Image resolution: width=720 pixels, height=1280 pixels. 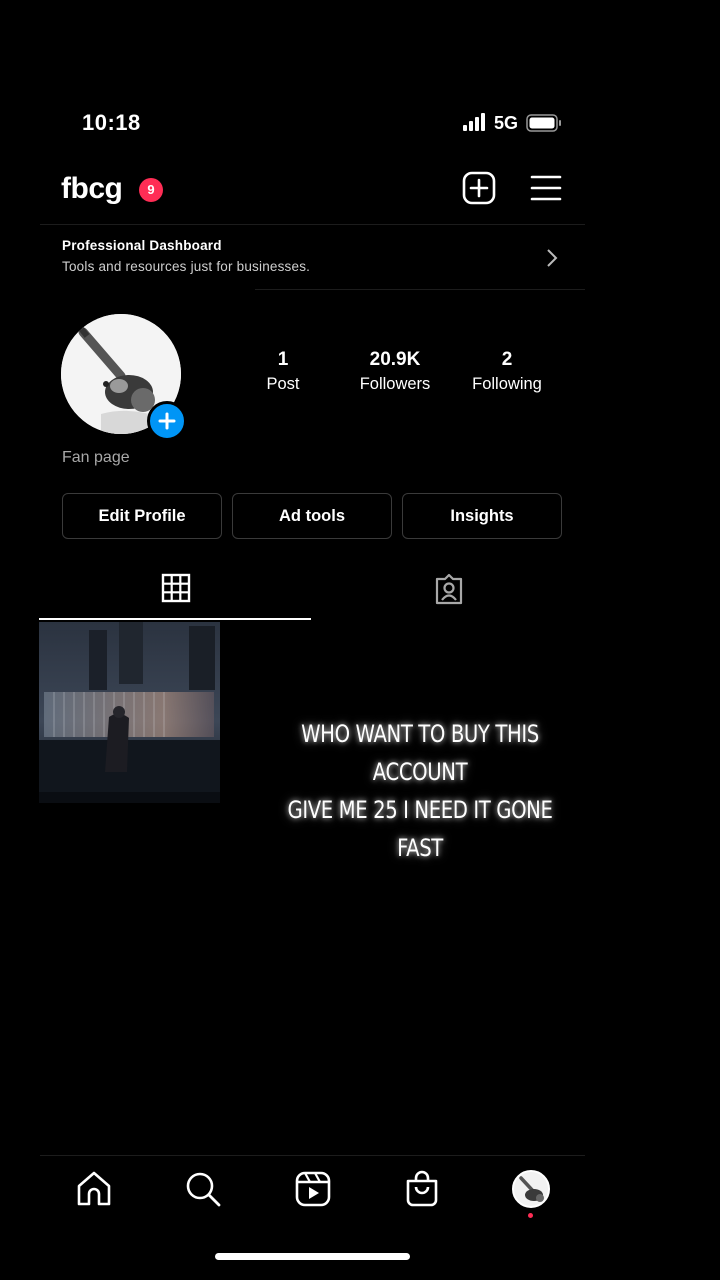 I want to click on hamburger-menu-icon, so click(x=546, y=188).